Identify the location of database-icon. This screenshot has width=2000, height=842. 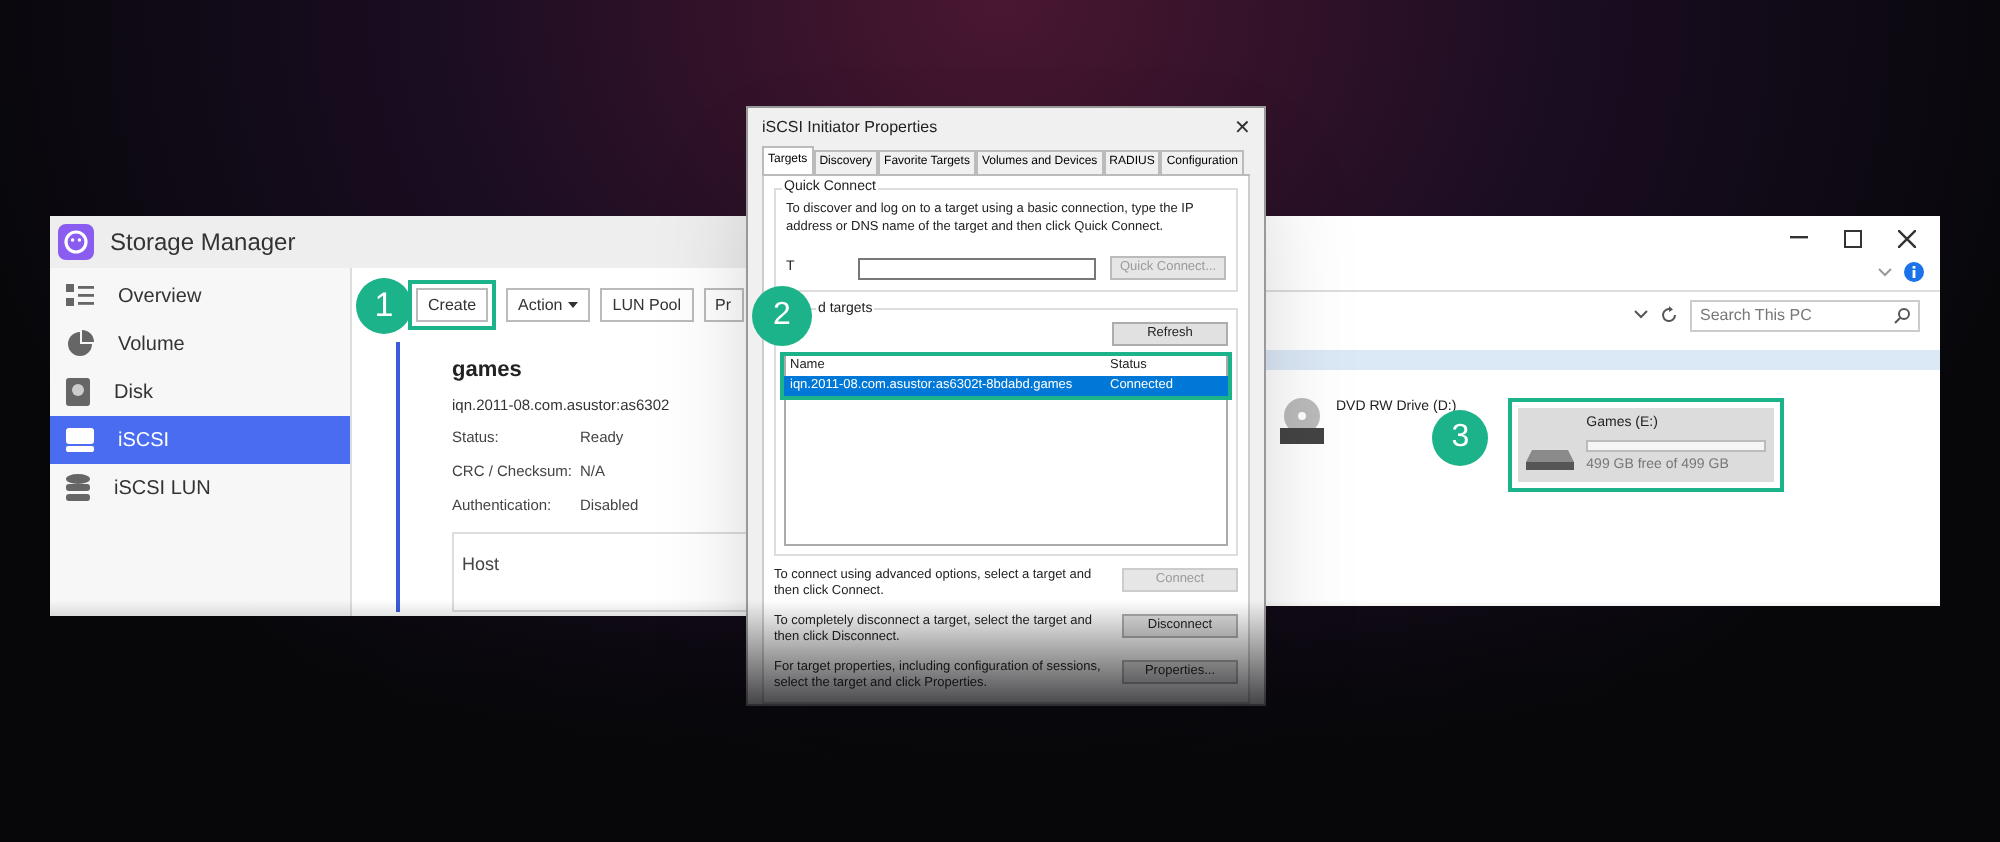
(78, 488).